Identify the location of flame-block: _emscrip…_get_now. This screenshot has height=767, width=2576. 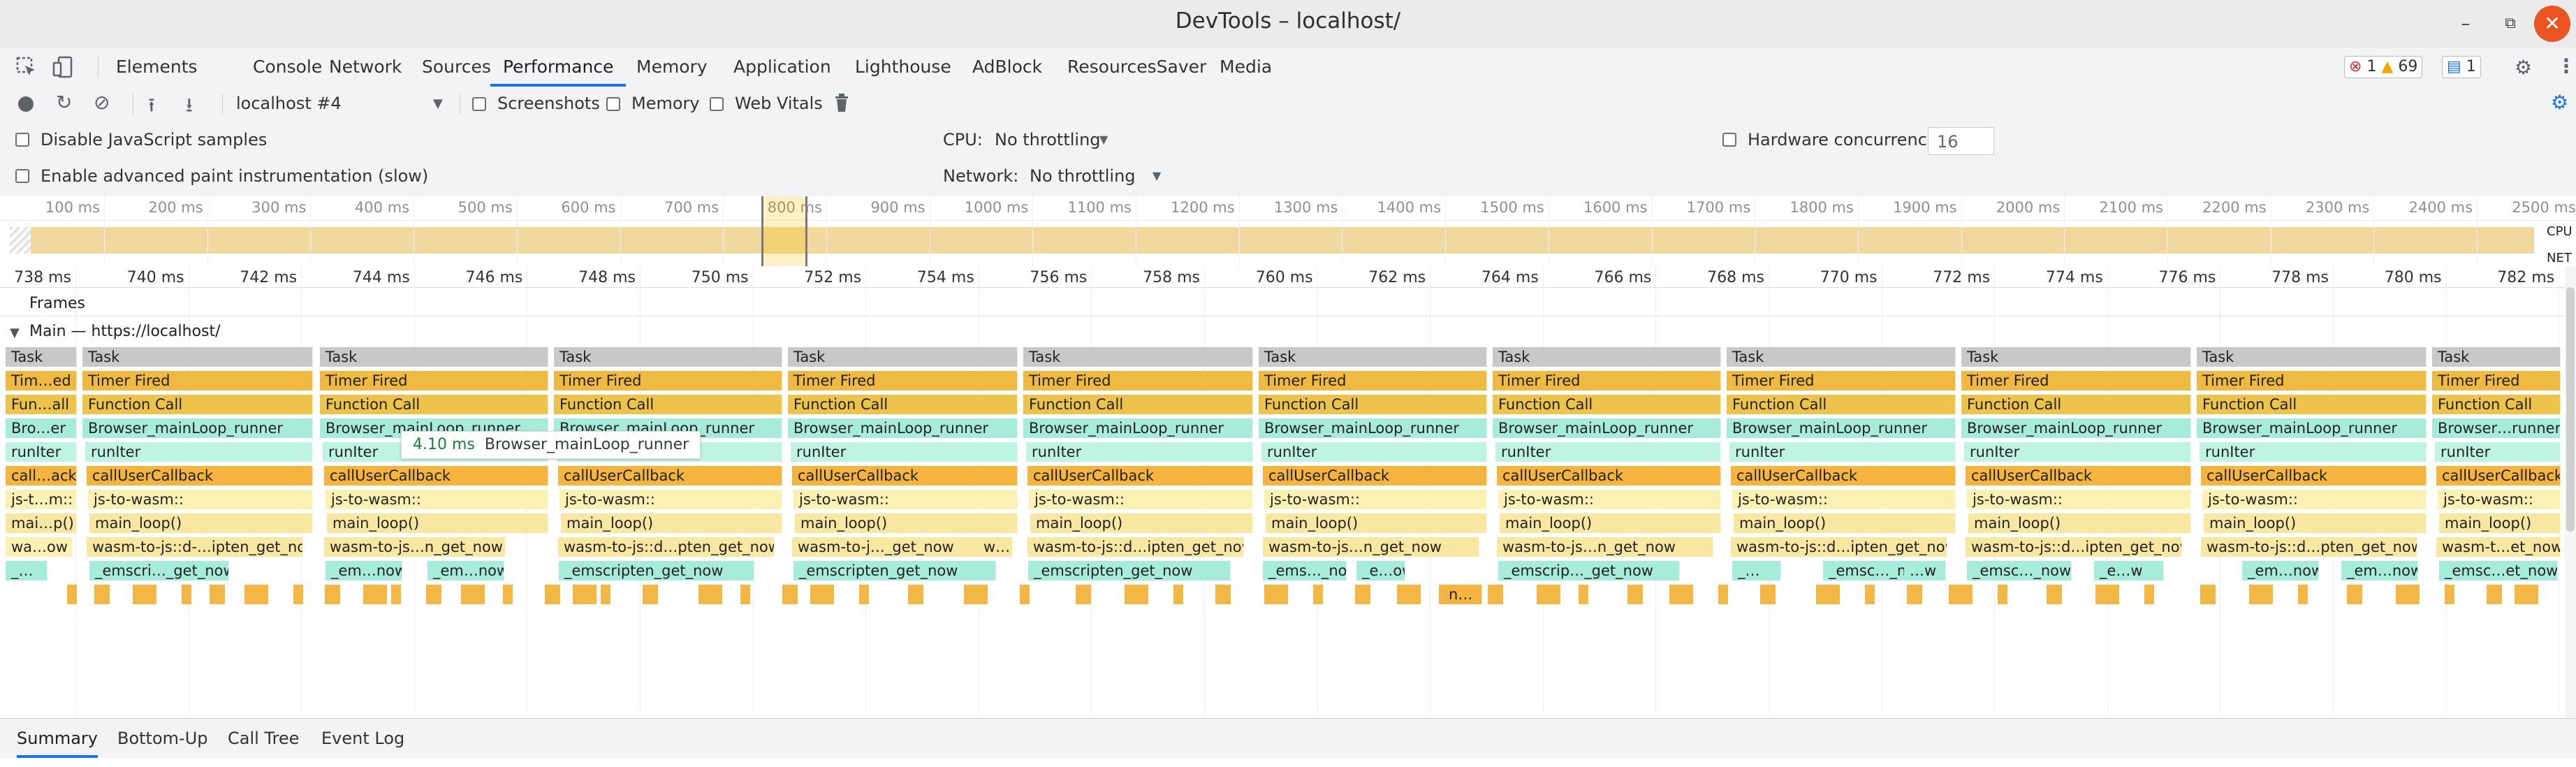
(1589, 570).